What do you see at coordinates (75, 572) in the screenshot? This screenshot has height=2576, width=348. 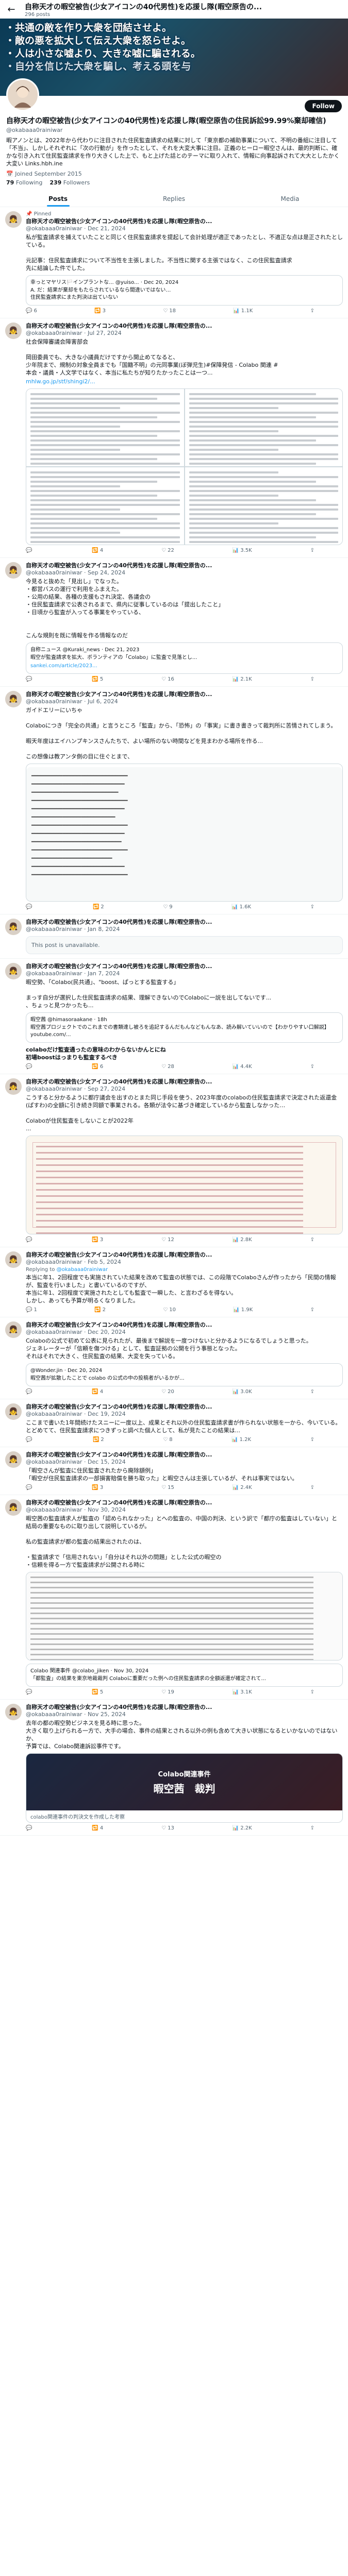 I see `author-handle: @okabaaa0rainiwar · Sep 24, 2024` at bounding box center [75, 572].